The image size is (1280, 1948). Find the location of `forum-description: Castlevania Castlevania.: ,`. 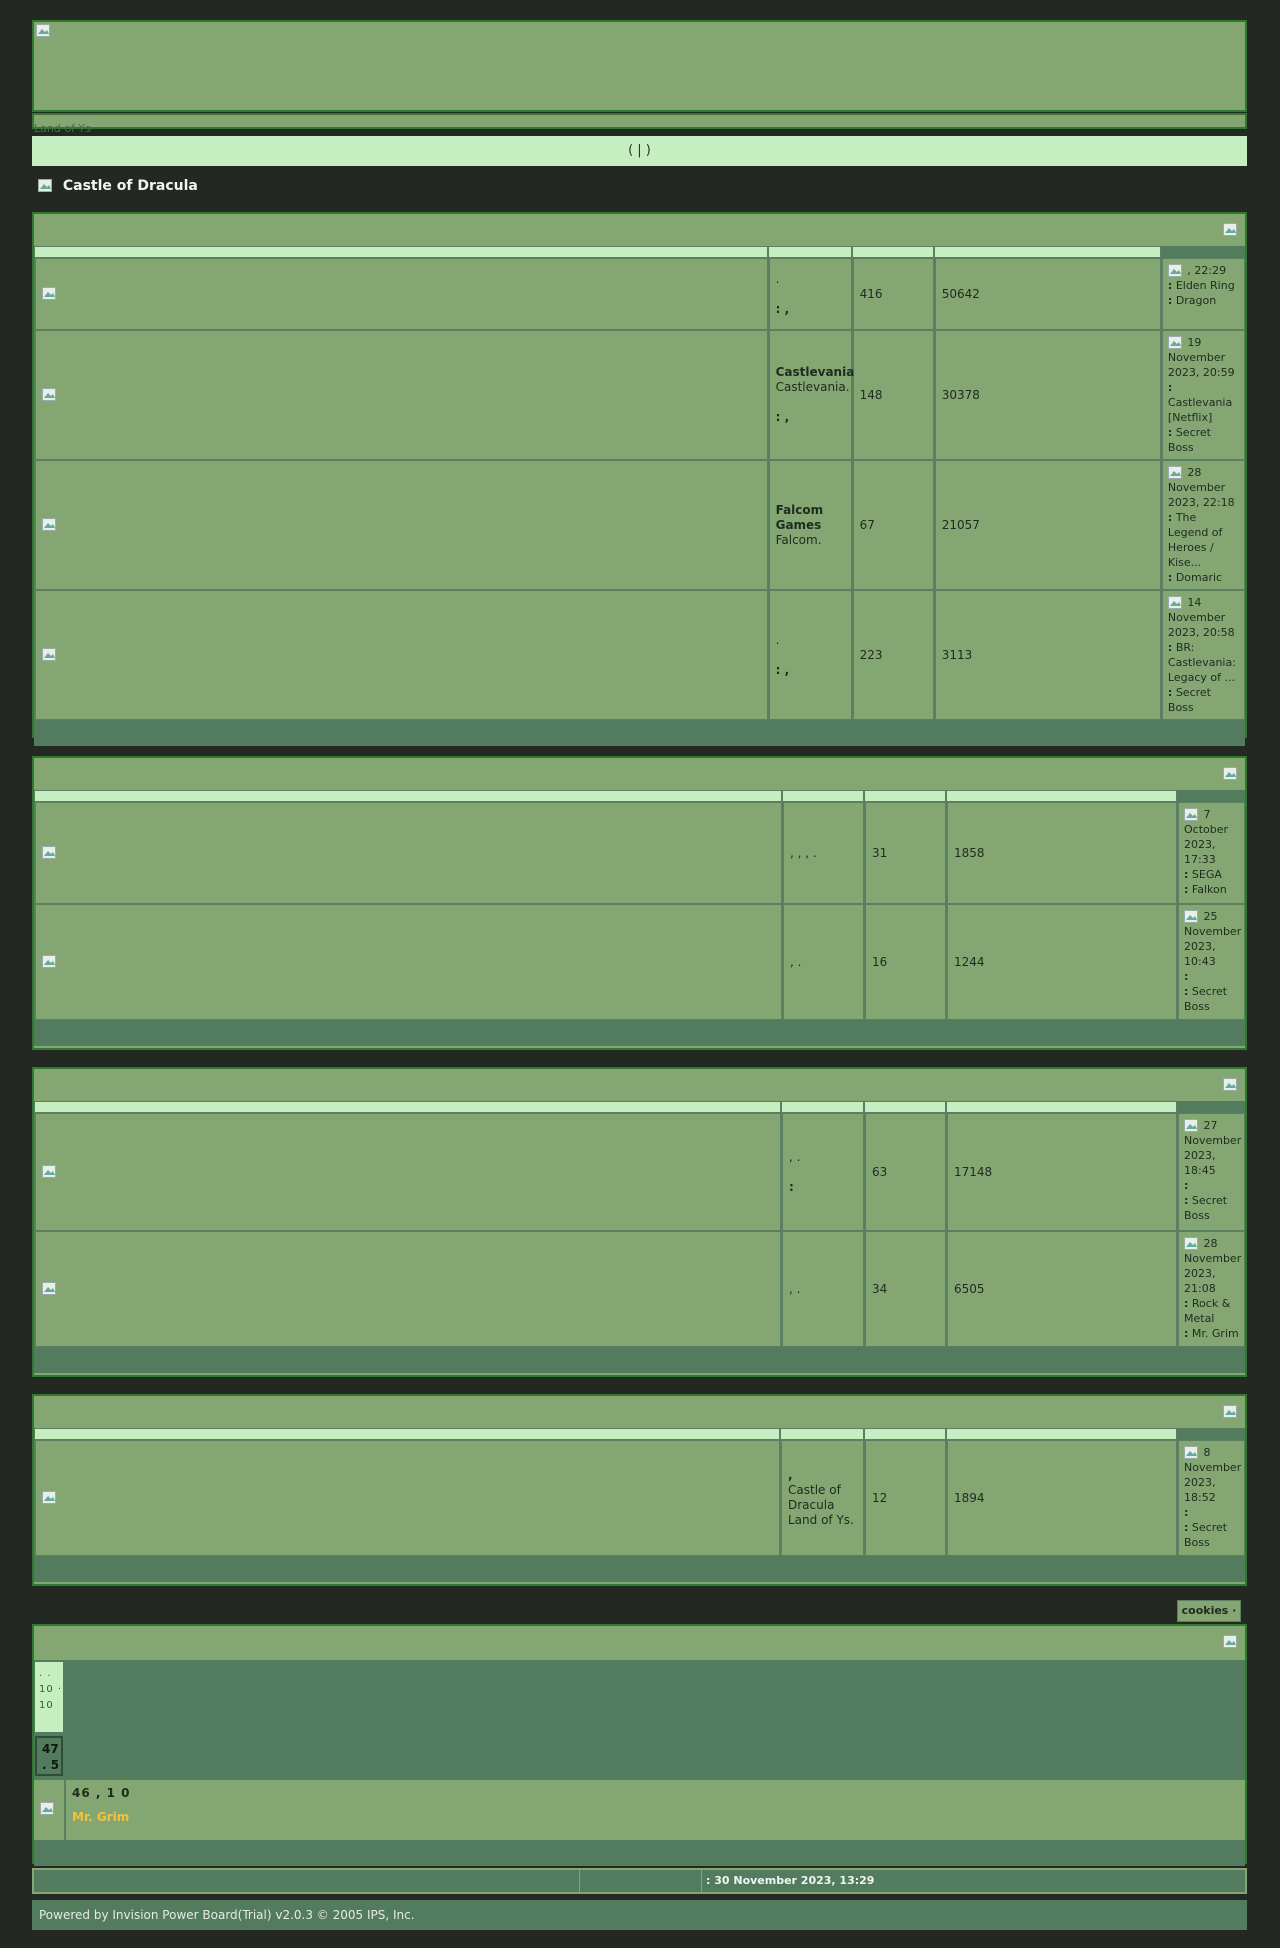

forum-description: Castlevania Castlevania.: , is located at coordinates (811, 395).